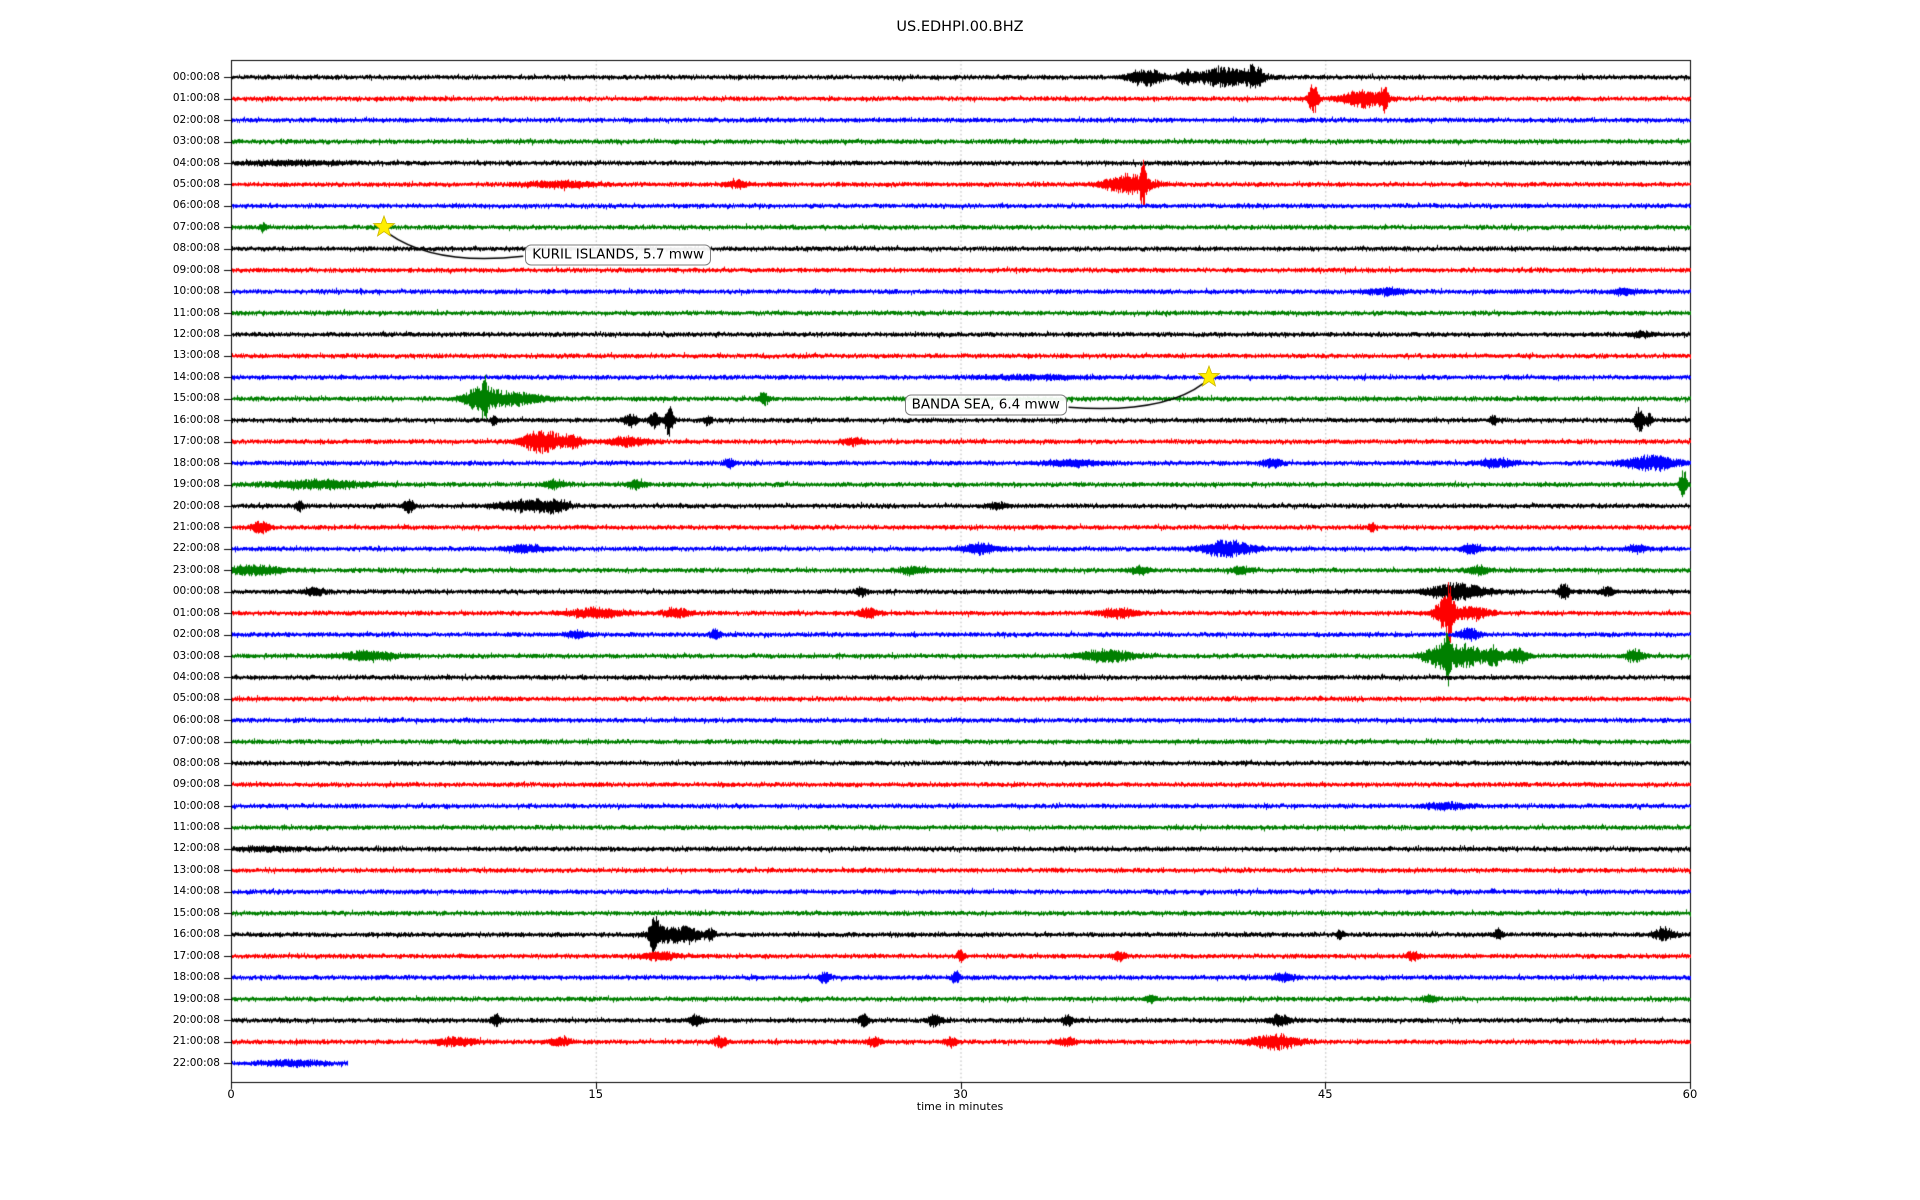  What do you see at coordinates (960, 27) in the screenshot?
I see `figure-title: US.EDHPI.00.BHZ` at bounding box center [960, 27].